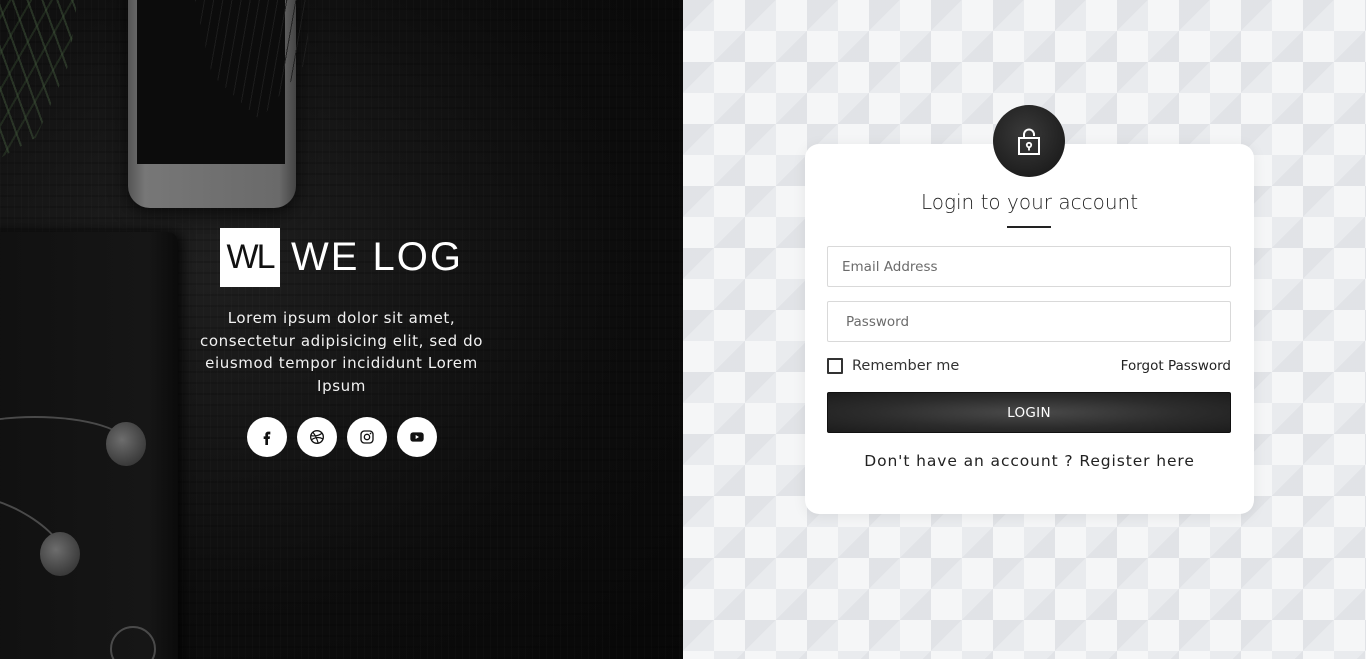 The height and width of the screenshot is (659, 1366). I want to click on youtube-icon, so click(416, 437).